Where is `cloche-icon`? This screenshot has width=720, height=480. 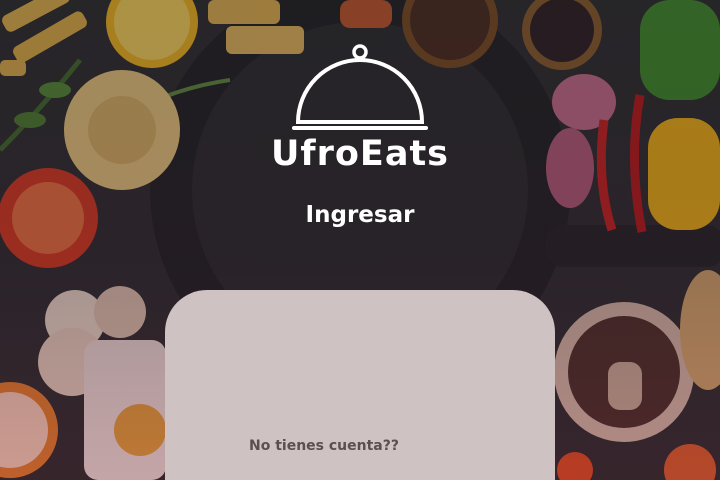 cloche-icon is located at coordinates (360, 87).